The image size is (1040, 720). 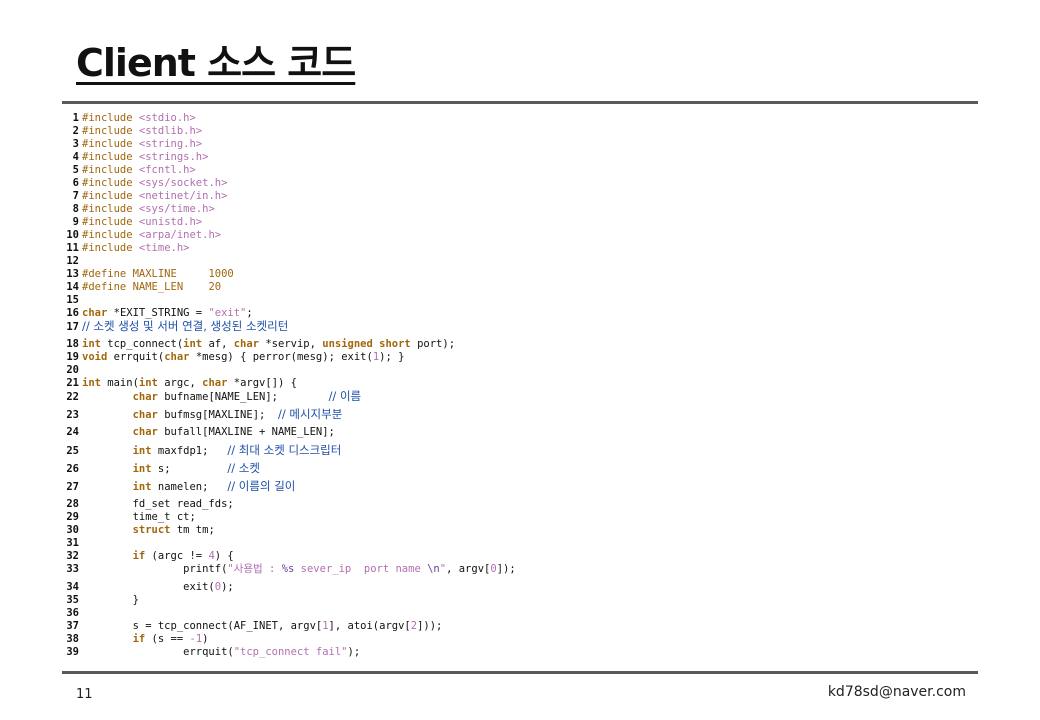 What do you see at coordinates (72, 248) in the screenshot?
I see `line-number: 11` at bounding box center [72, 248].